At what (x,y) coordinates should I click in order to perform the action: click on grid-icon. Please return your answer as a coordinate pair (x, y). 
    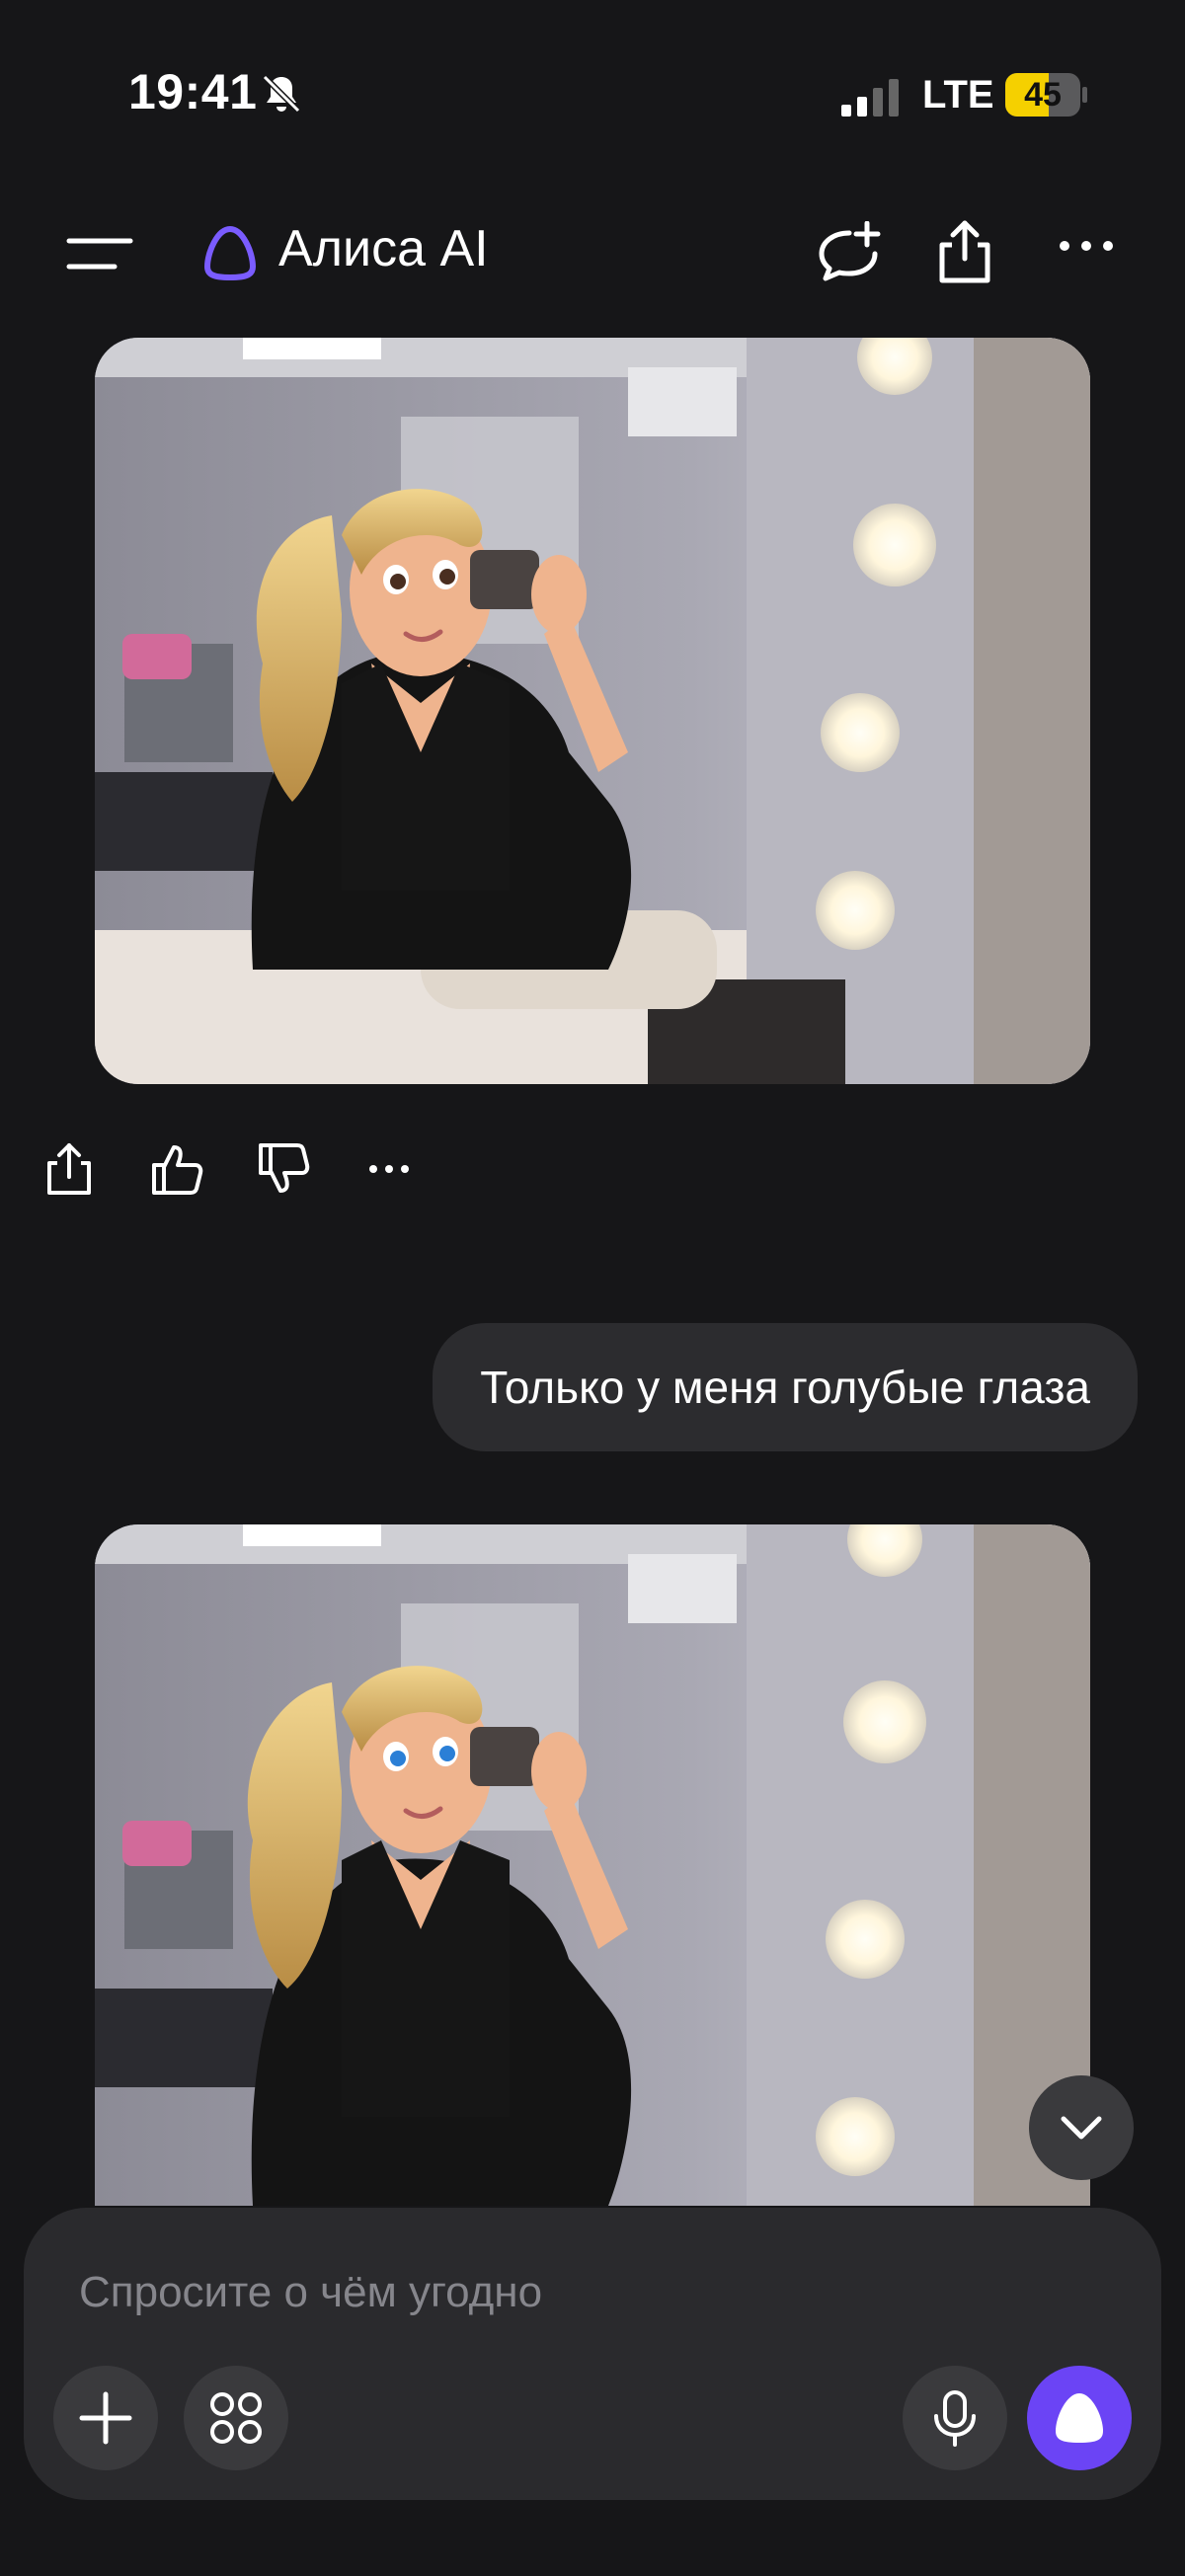
    Looking at the image, I should click on (236, 2418).